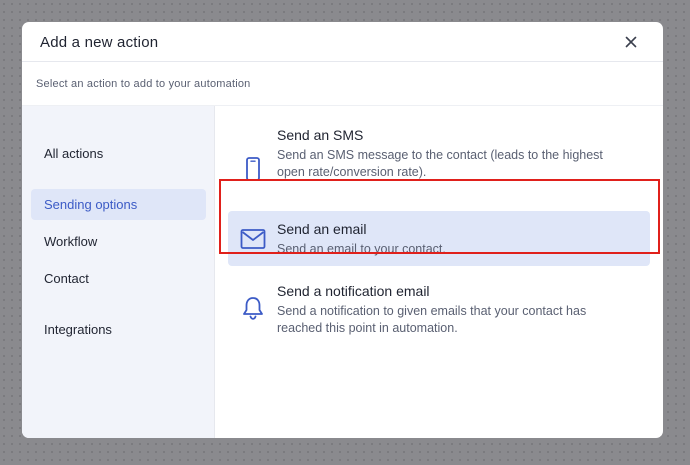 The width and height of the screenshot is (690, 465). What do you see at coordinates (353, 291) in the screenshot?
I see `action-title: Send a notification email` at bounding box center [353, 291].